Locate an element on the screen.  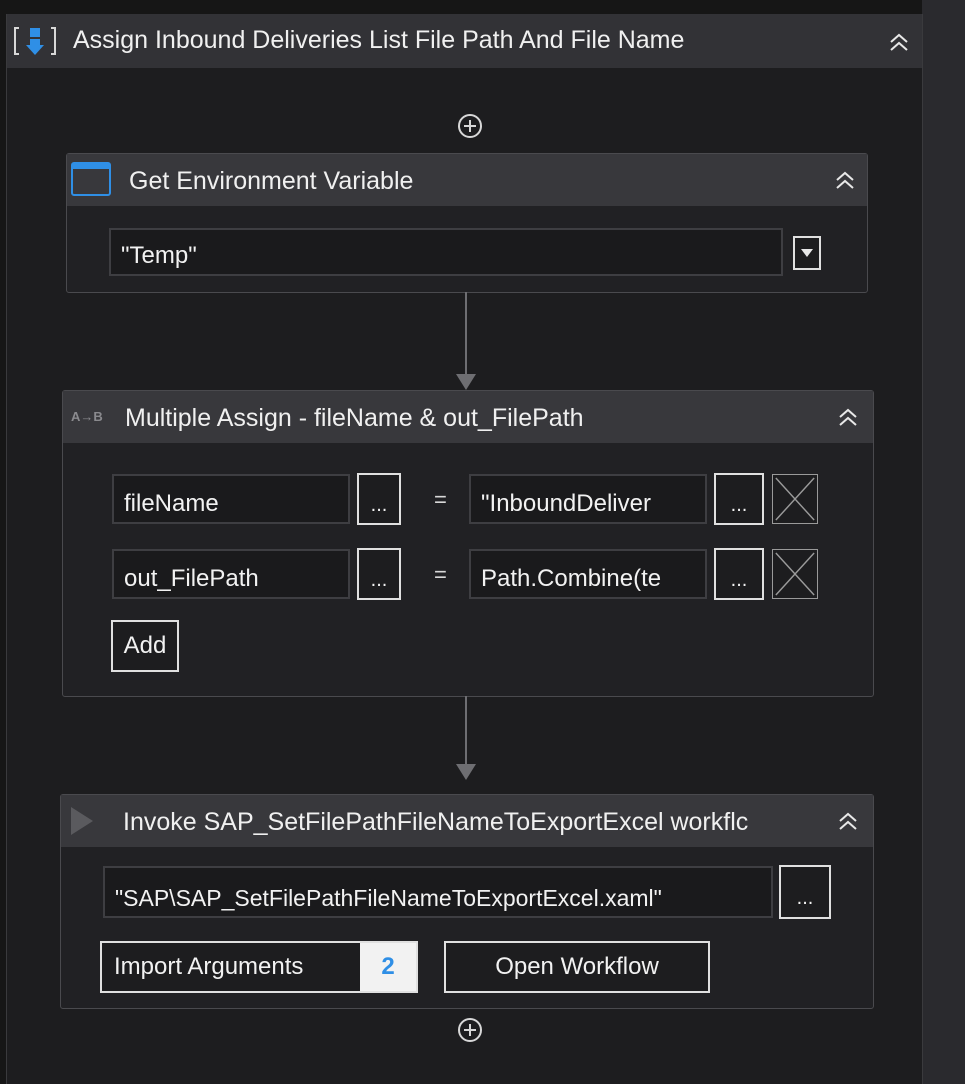
window-icon is located at coordinates (91, 179).